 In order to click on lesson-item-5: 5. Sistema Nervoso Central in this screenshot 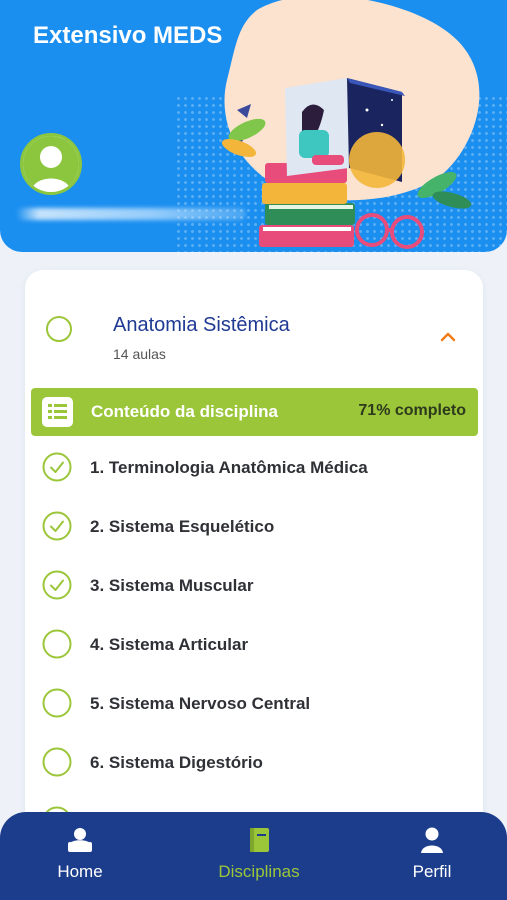, I will do `click(254, 701)`.